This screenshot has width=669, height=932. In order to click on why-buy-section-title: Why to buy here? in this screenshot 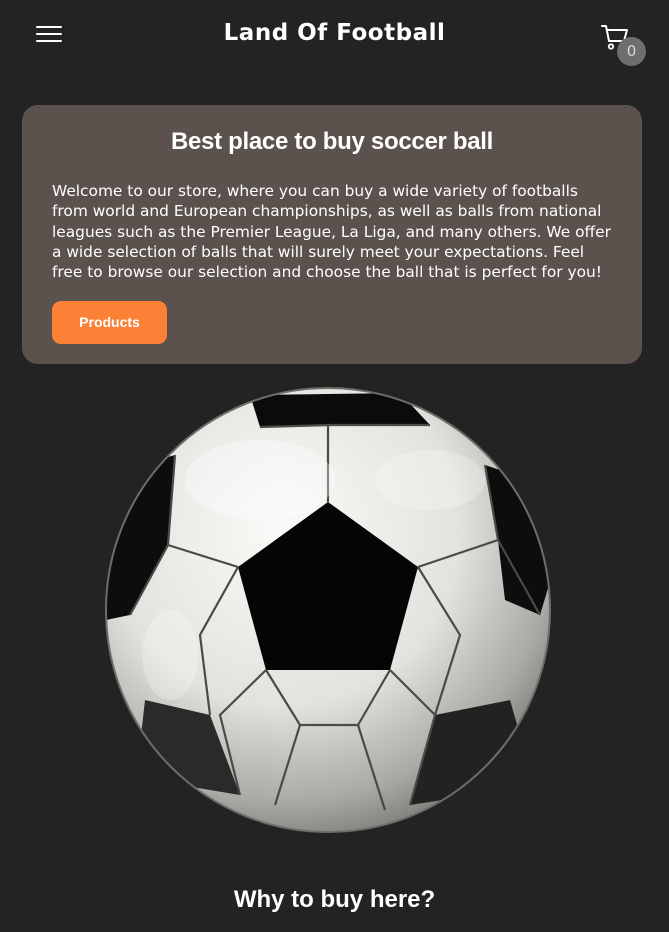, I will do `click(334, 899)`.